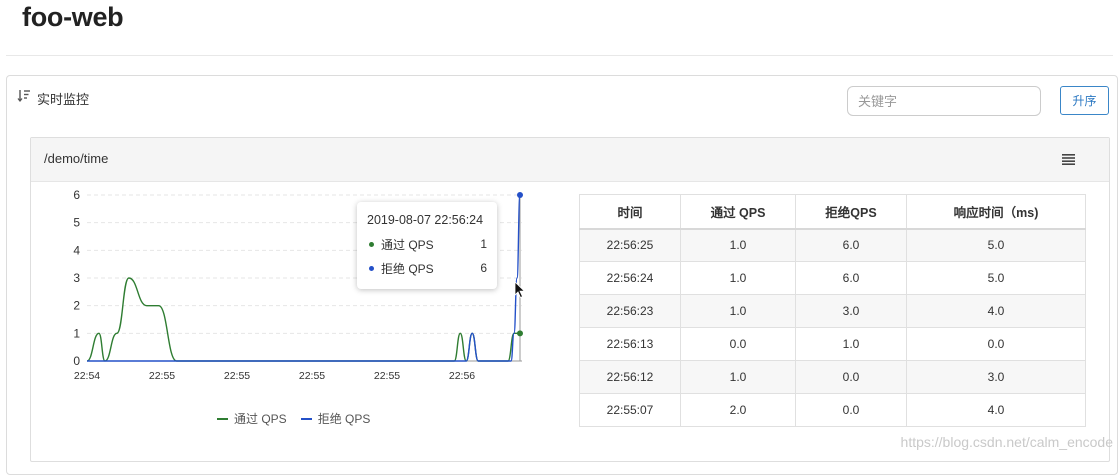  Describe the element at coordinates (630, 344) in the screenshot. I see `cell-time: 22:56:13` at that location.